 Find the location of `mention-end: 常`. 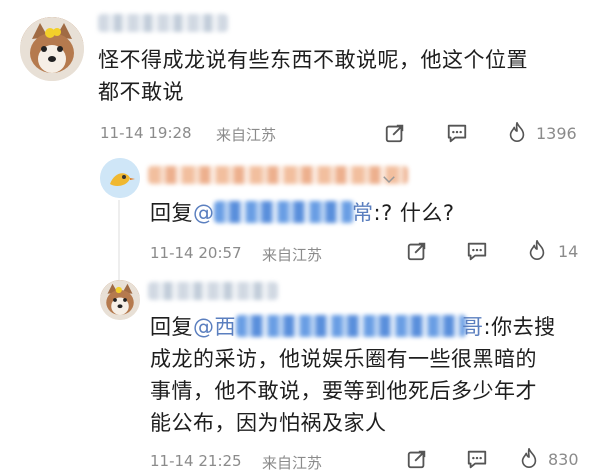

mention-end: 常 is located at coordinates (363, 213).